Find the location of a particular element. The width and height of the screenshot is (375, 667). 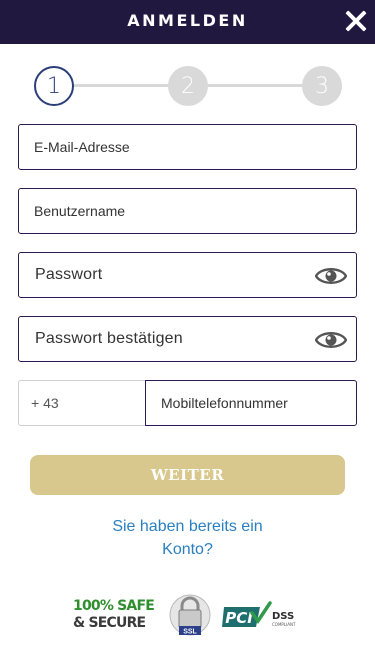

phone-row: + 43 is located at coordinates (187, 403).